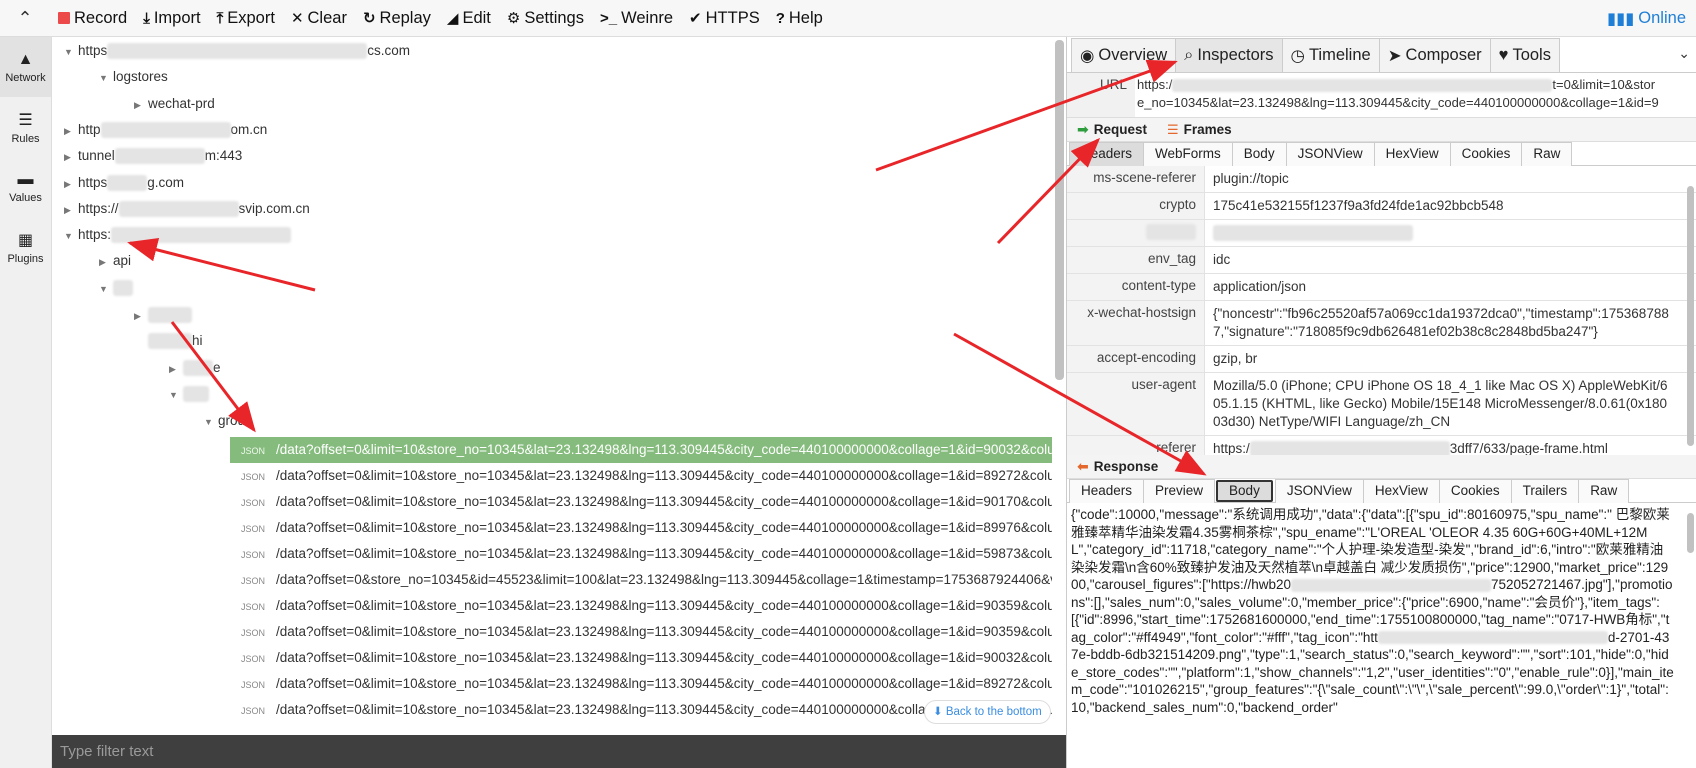 The height and width of the screenshot is (768, 1696). I want to click on tab-response-cookies: Cookies, so click(1475, 490).